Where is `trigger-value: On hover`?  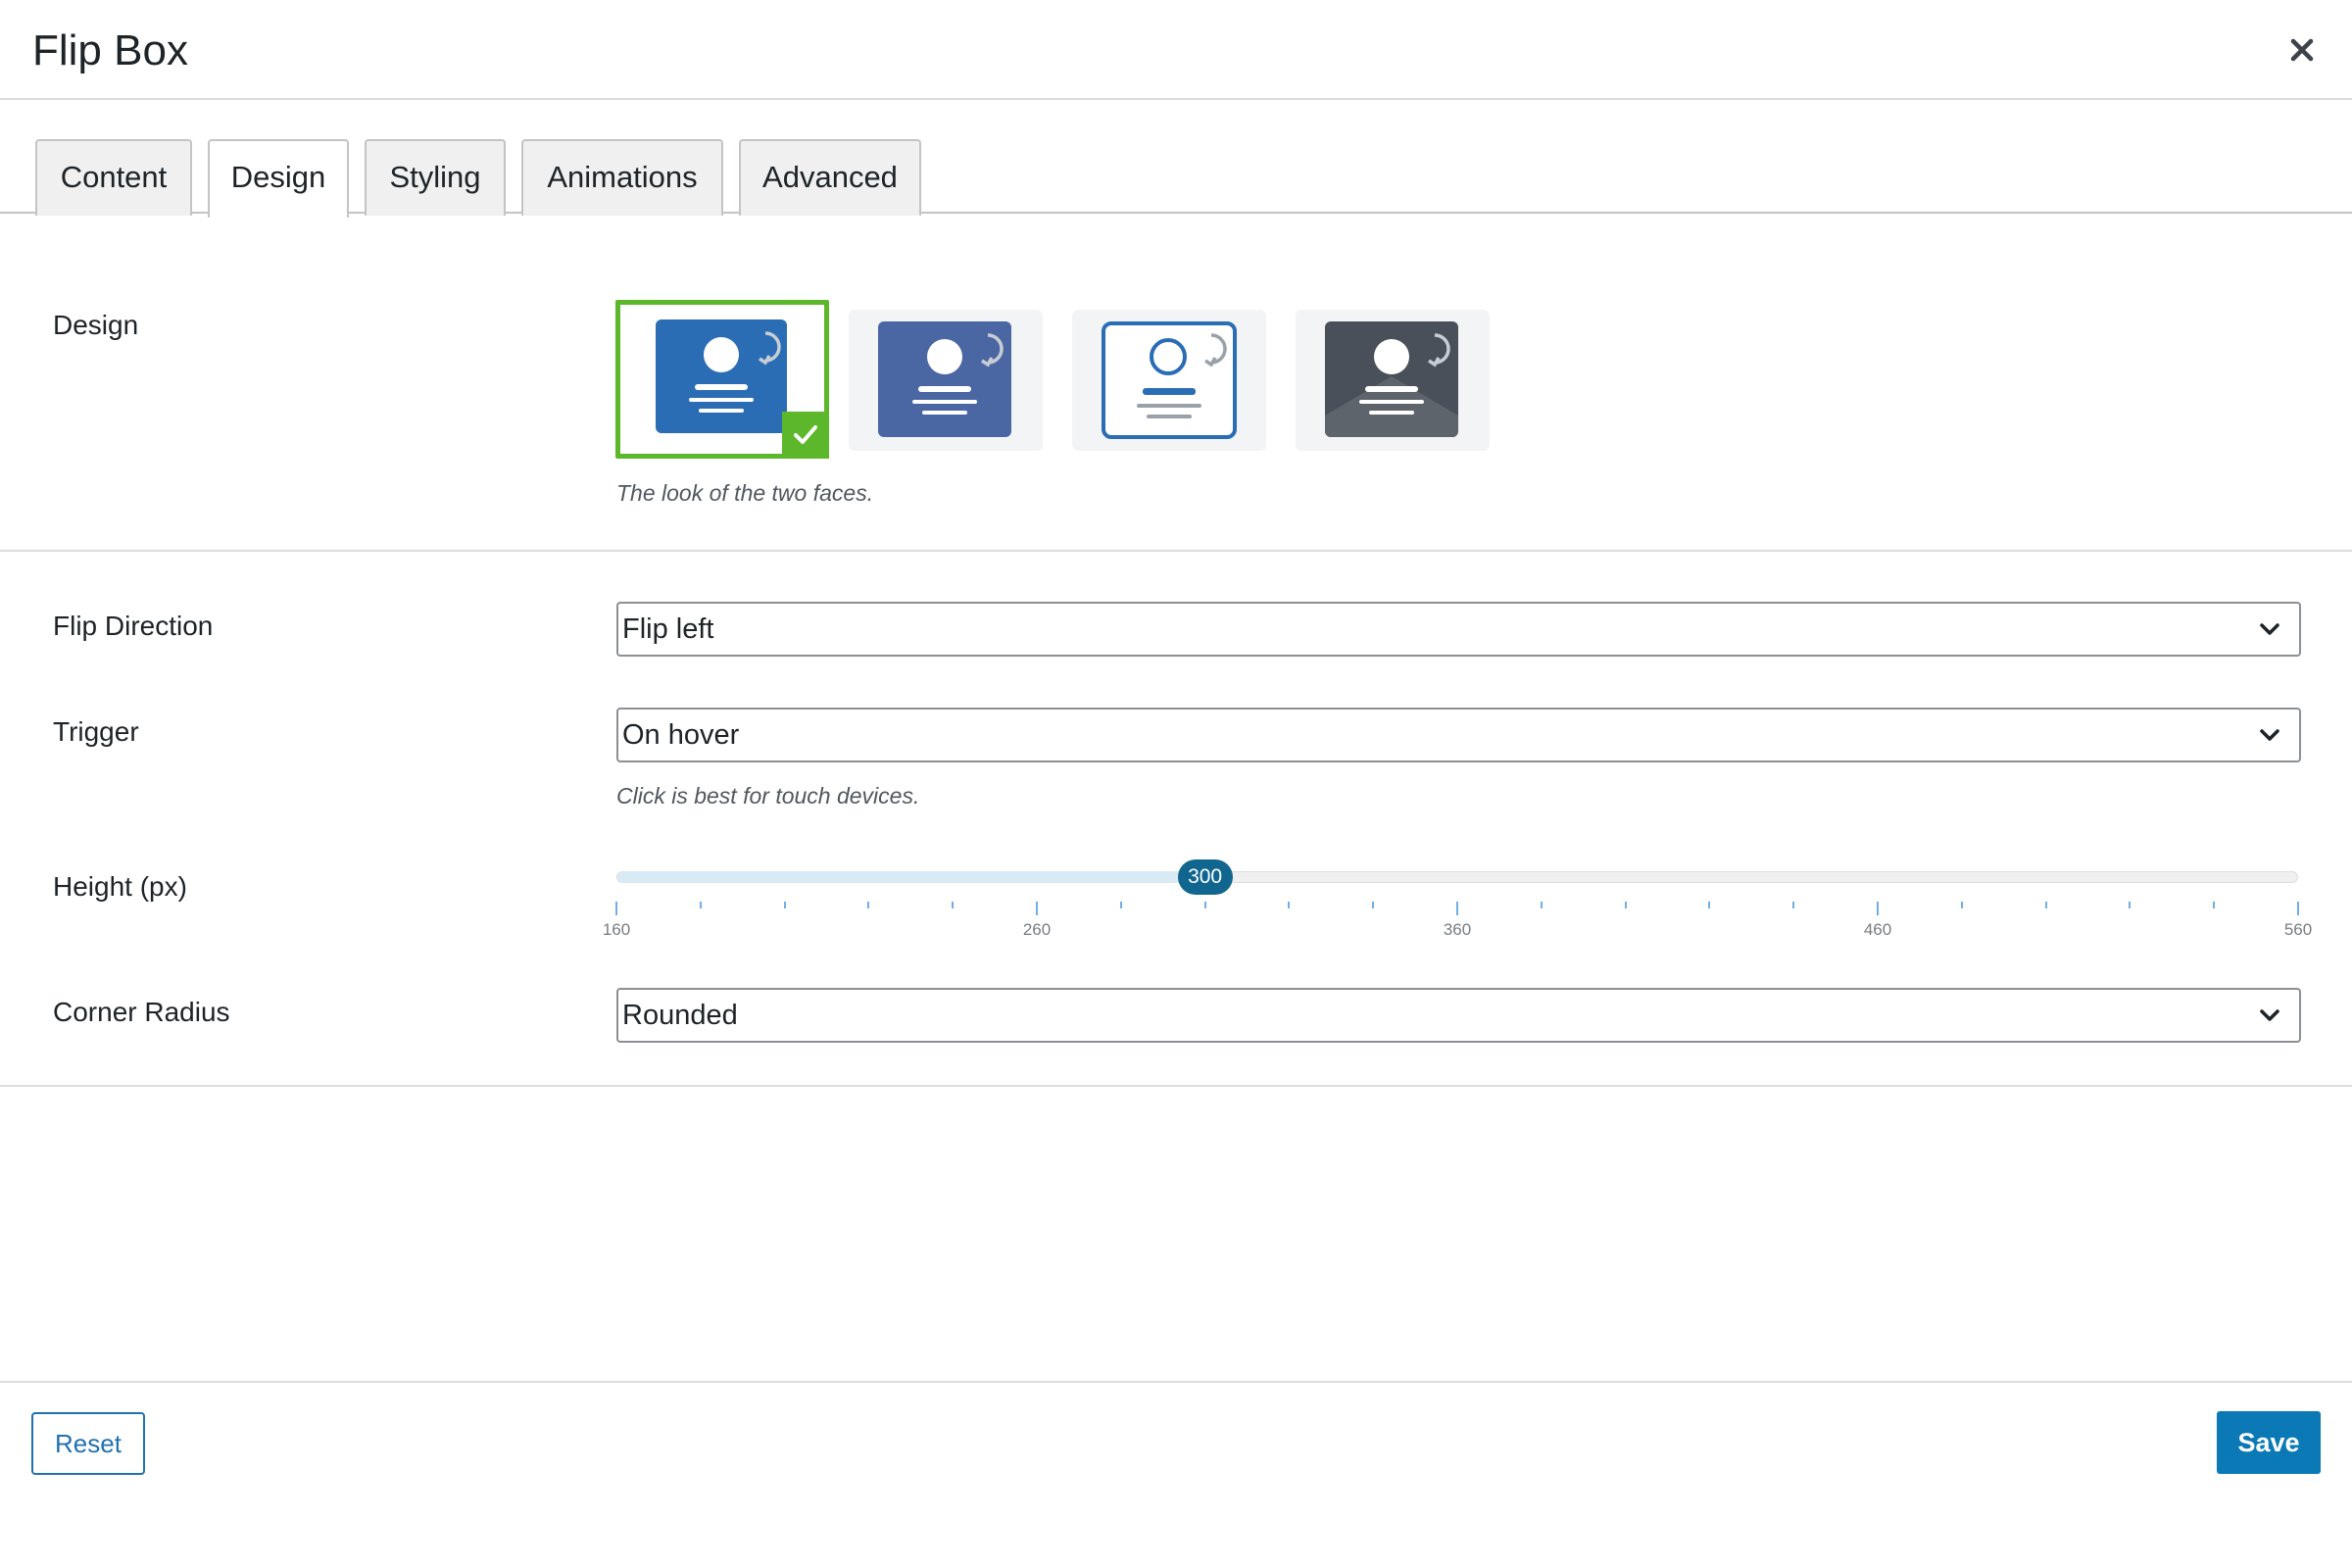 trigger-value: On hover is located at coordinates (681, 735).